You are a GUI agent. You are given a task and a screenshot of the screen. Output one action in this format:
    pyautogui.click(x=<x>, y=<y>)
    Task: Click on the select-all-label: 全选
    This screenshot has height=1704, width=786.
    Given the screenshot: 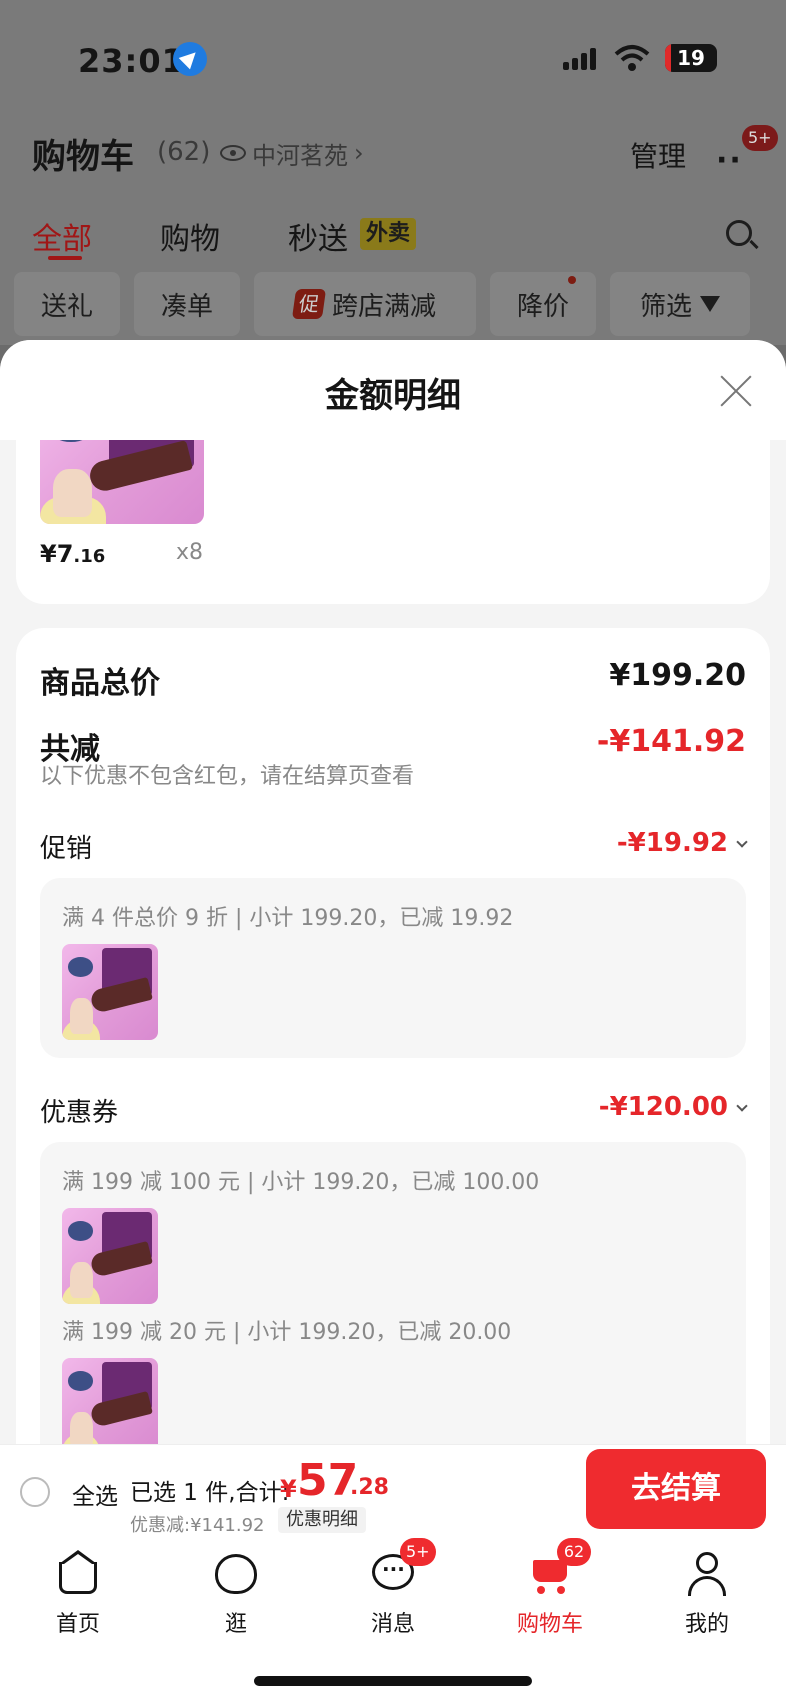 What is the action you would take?
    pyautogui.click(x=95, y=1494)
    